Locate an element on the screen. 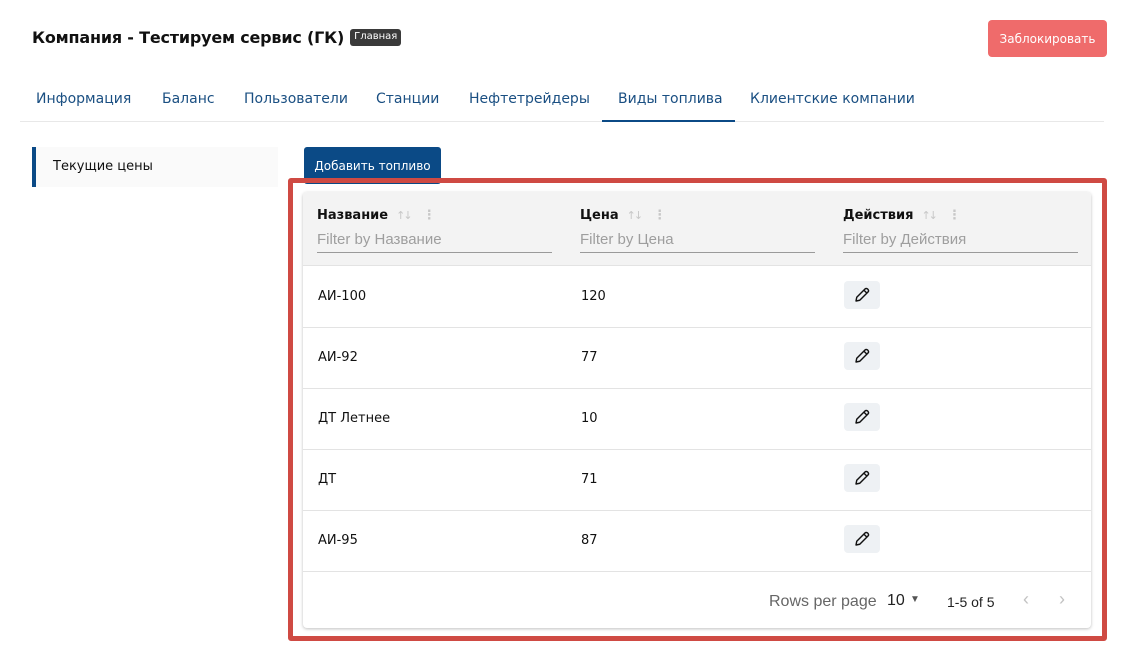  tab-stations: Станции is located at coordinates (407, 101).